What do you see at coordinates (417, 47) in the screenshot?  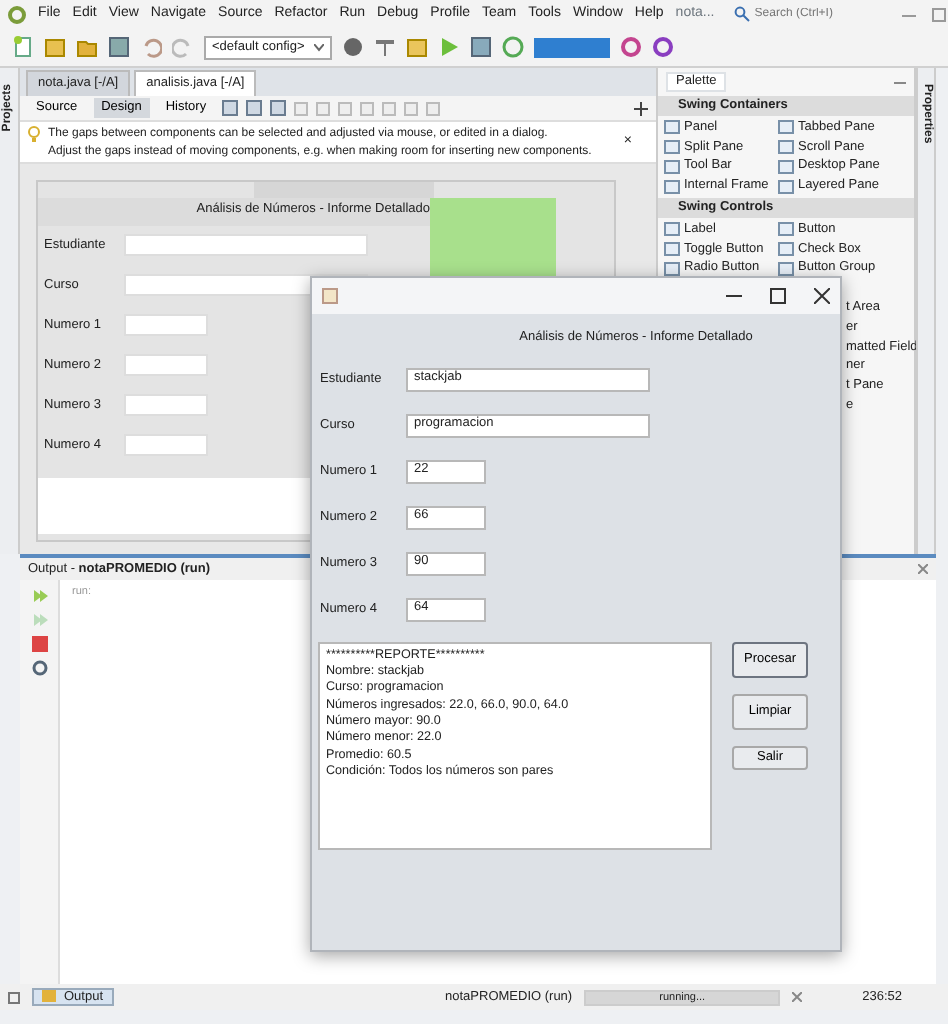 I see `build-icon` at bounding box center [417, 47].